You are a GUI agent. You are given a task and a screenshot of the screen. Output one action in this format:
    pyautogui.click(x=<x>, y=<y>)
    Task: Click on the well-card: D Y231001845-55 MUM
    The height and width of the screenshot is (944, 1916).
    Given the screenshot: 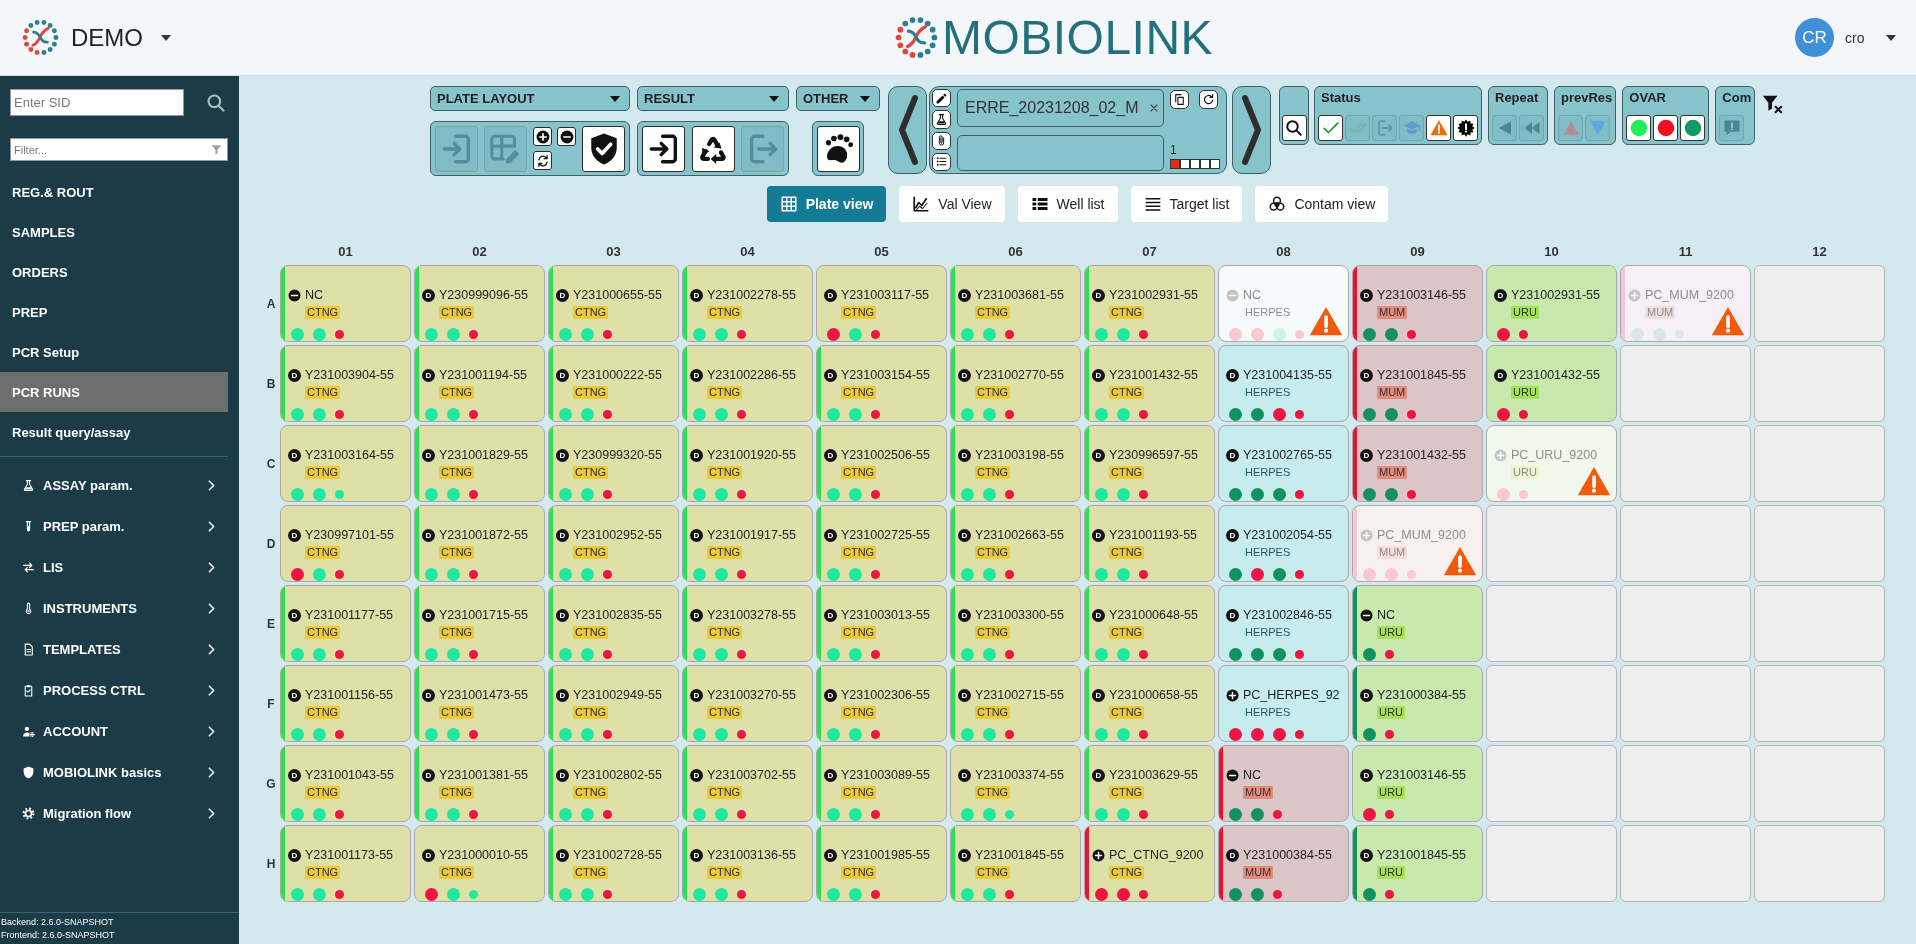 What is the action you would take?
    pyautogui.click(x=1417, y=383)
    